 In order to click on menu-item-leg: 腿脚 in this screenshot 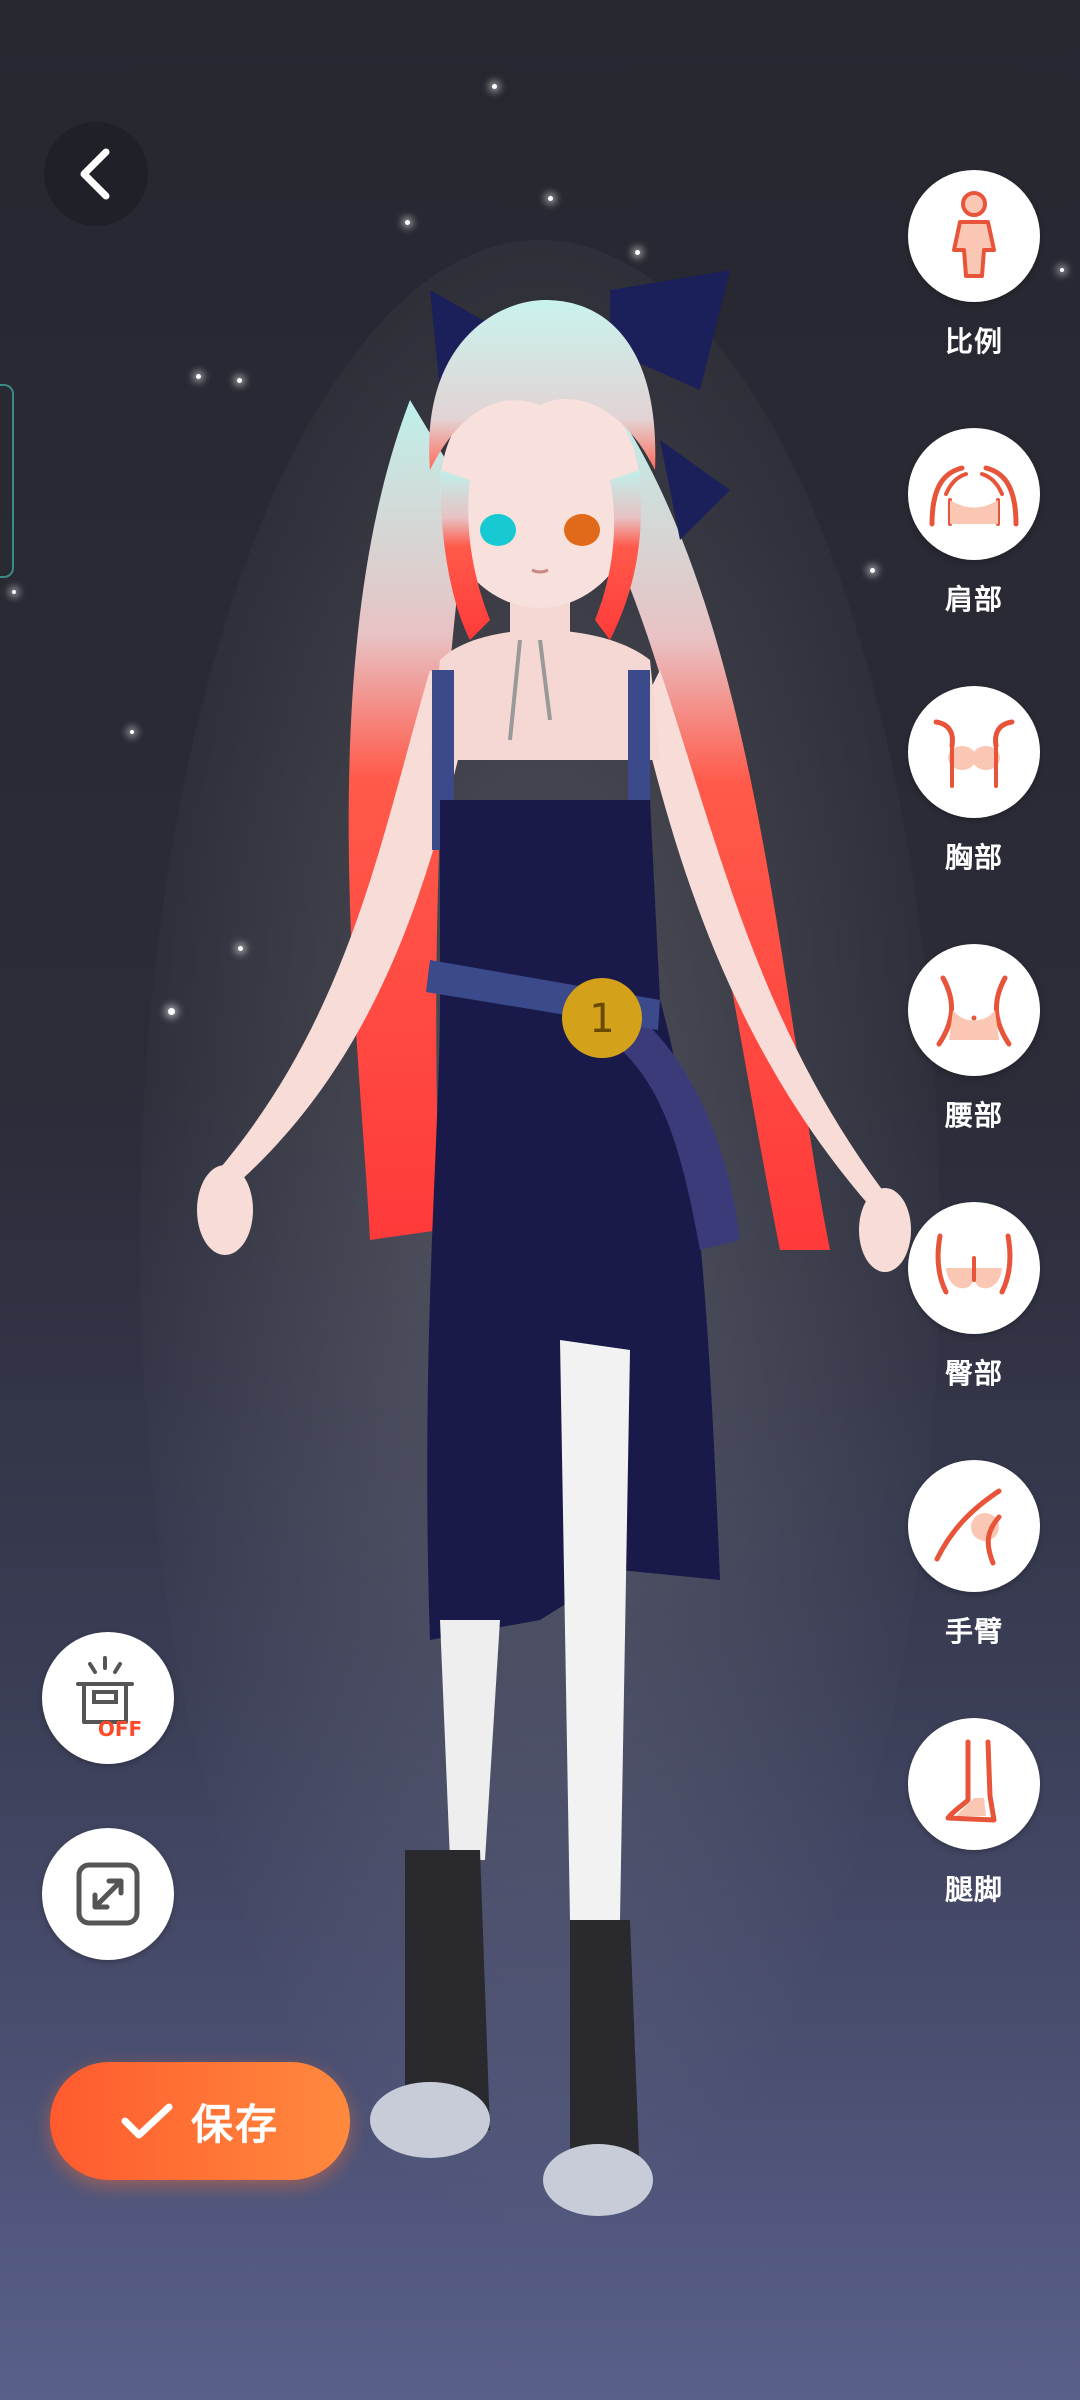, I will do `click(974, 1813)`.